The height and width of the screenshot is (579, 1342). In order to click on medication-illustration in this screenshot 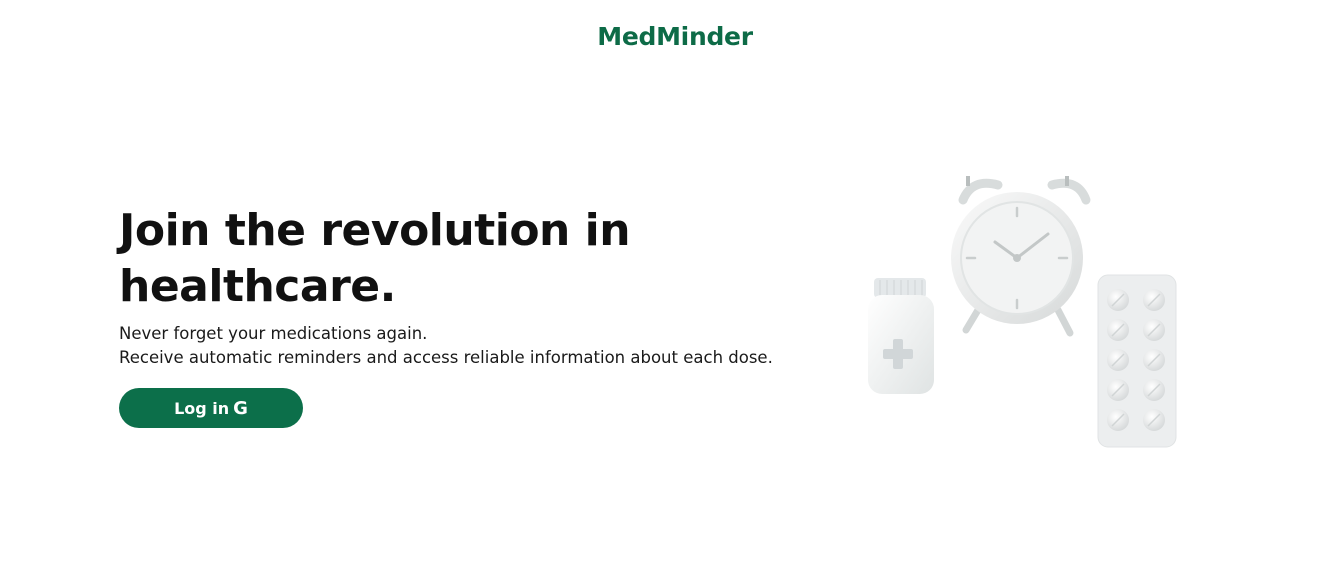, I will do `click(1022, 312)`.